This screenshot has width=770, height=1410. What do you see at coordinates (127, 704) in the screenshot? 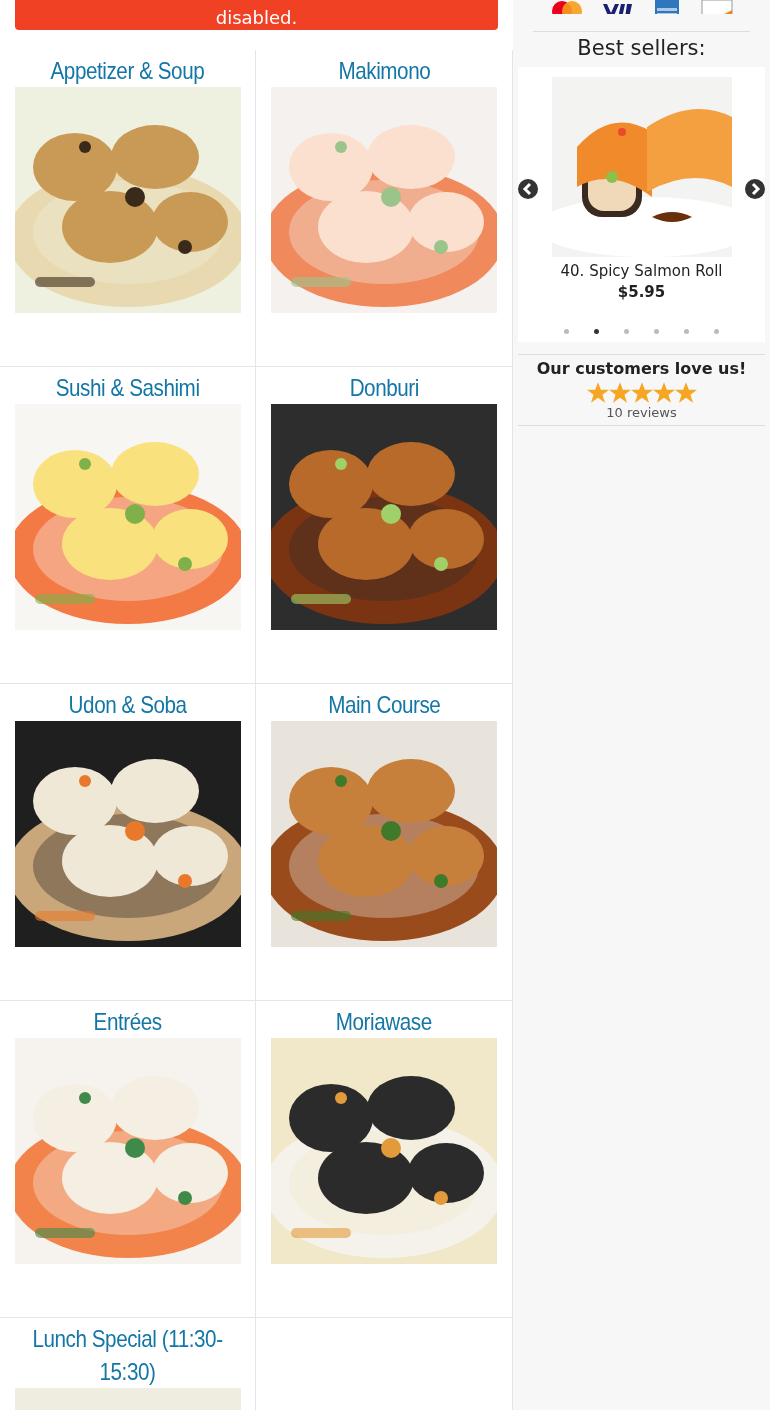
I see `category-link: Udon & Soba` at bounding box center [127, 704].